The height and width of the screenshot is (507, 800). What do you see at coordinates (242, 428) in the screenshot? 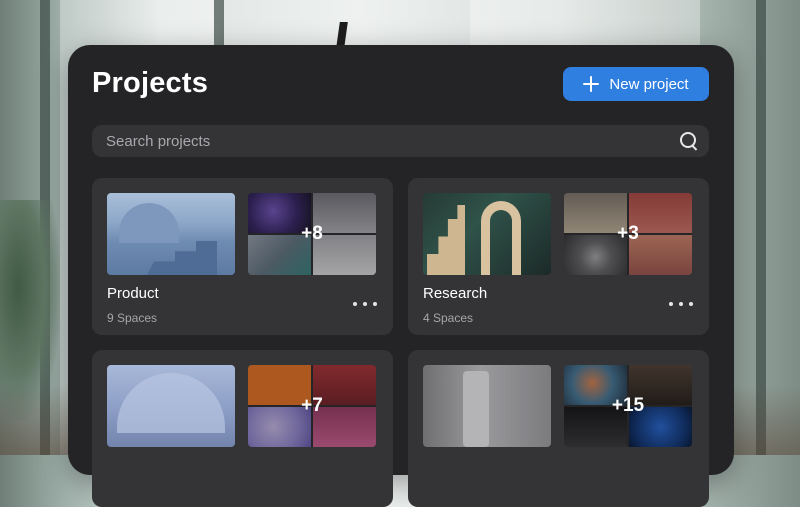
I see `project-card: +7` at bounding box center [242, 428].